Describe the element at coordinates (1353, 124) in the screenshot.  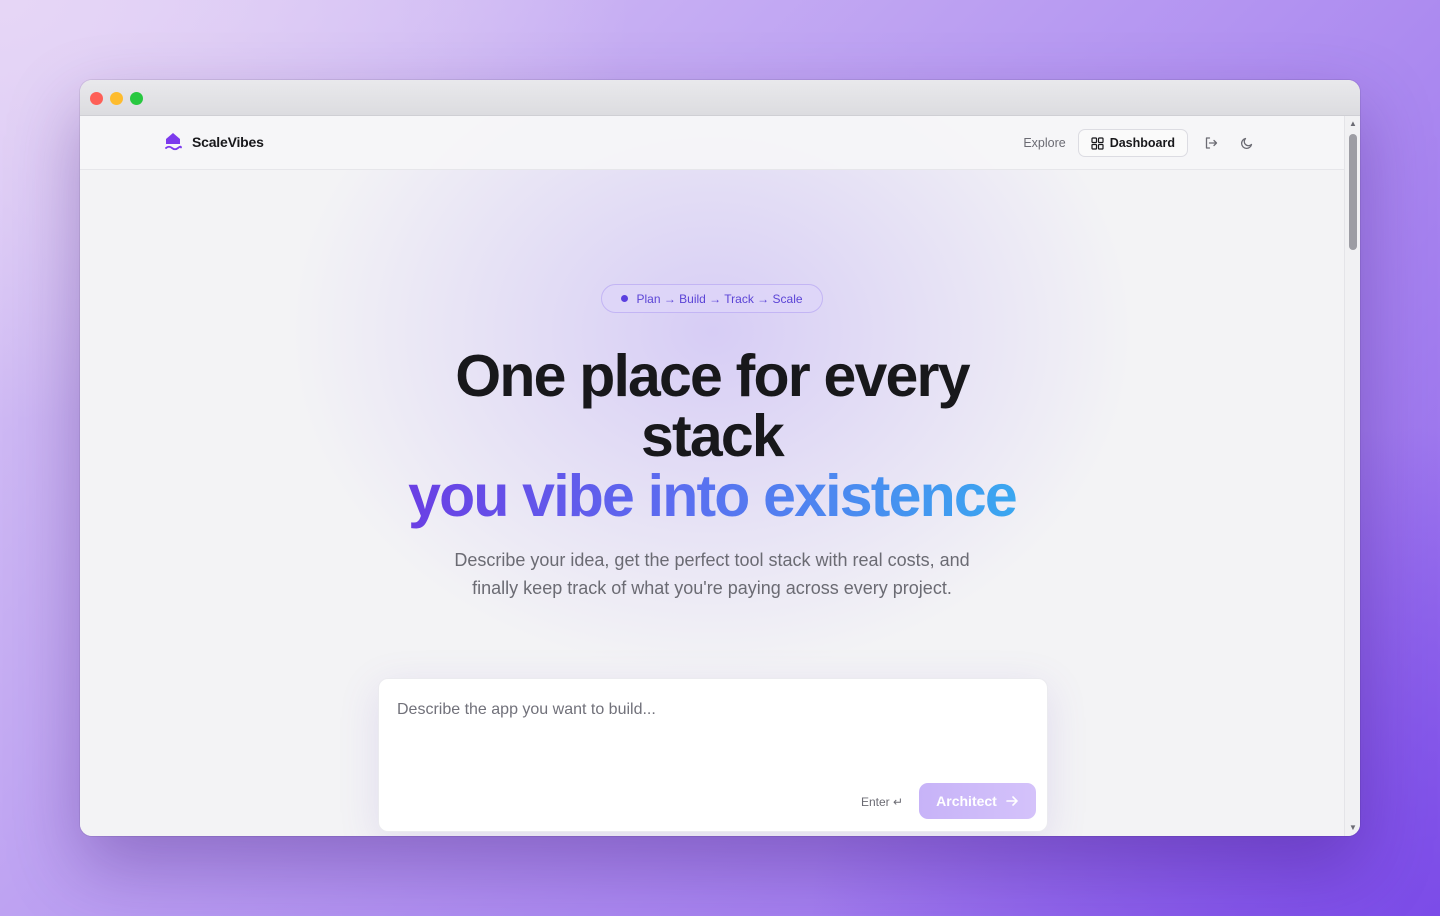
I see `scroll-up-arrow-icon: ▲` at that location.